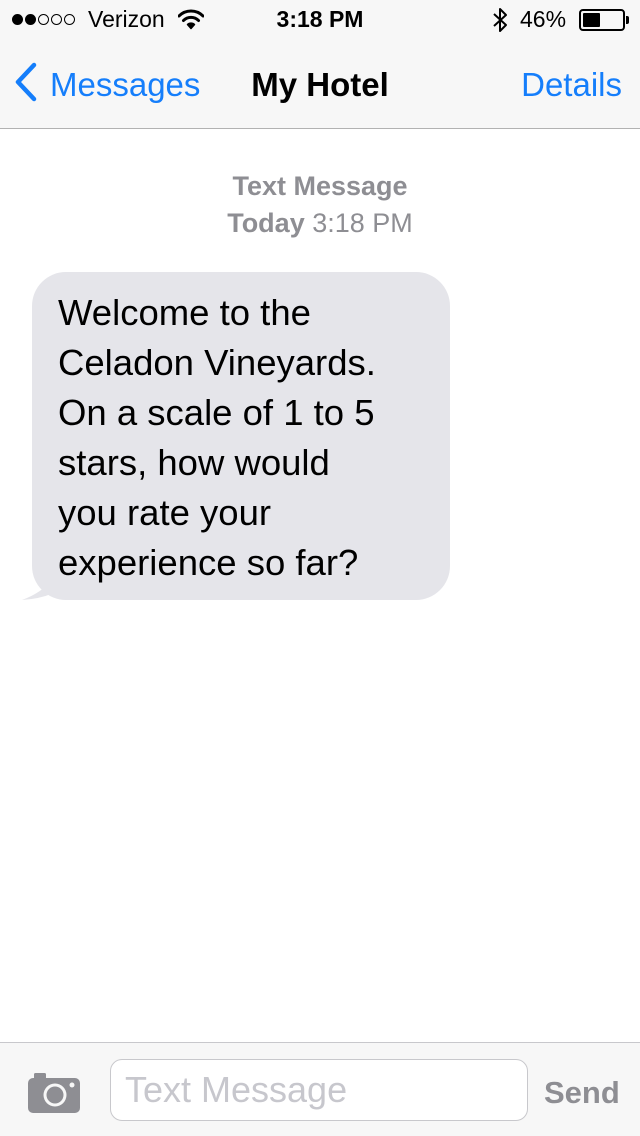 Image resolution: width=640 pixels, height=1136 pixels. What do you see at coordinates (627, 20) in the screenshot?
I see `battery-tip` at bounding box center [627, 20].